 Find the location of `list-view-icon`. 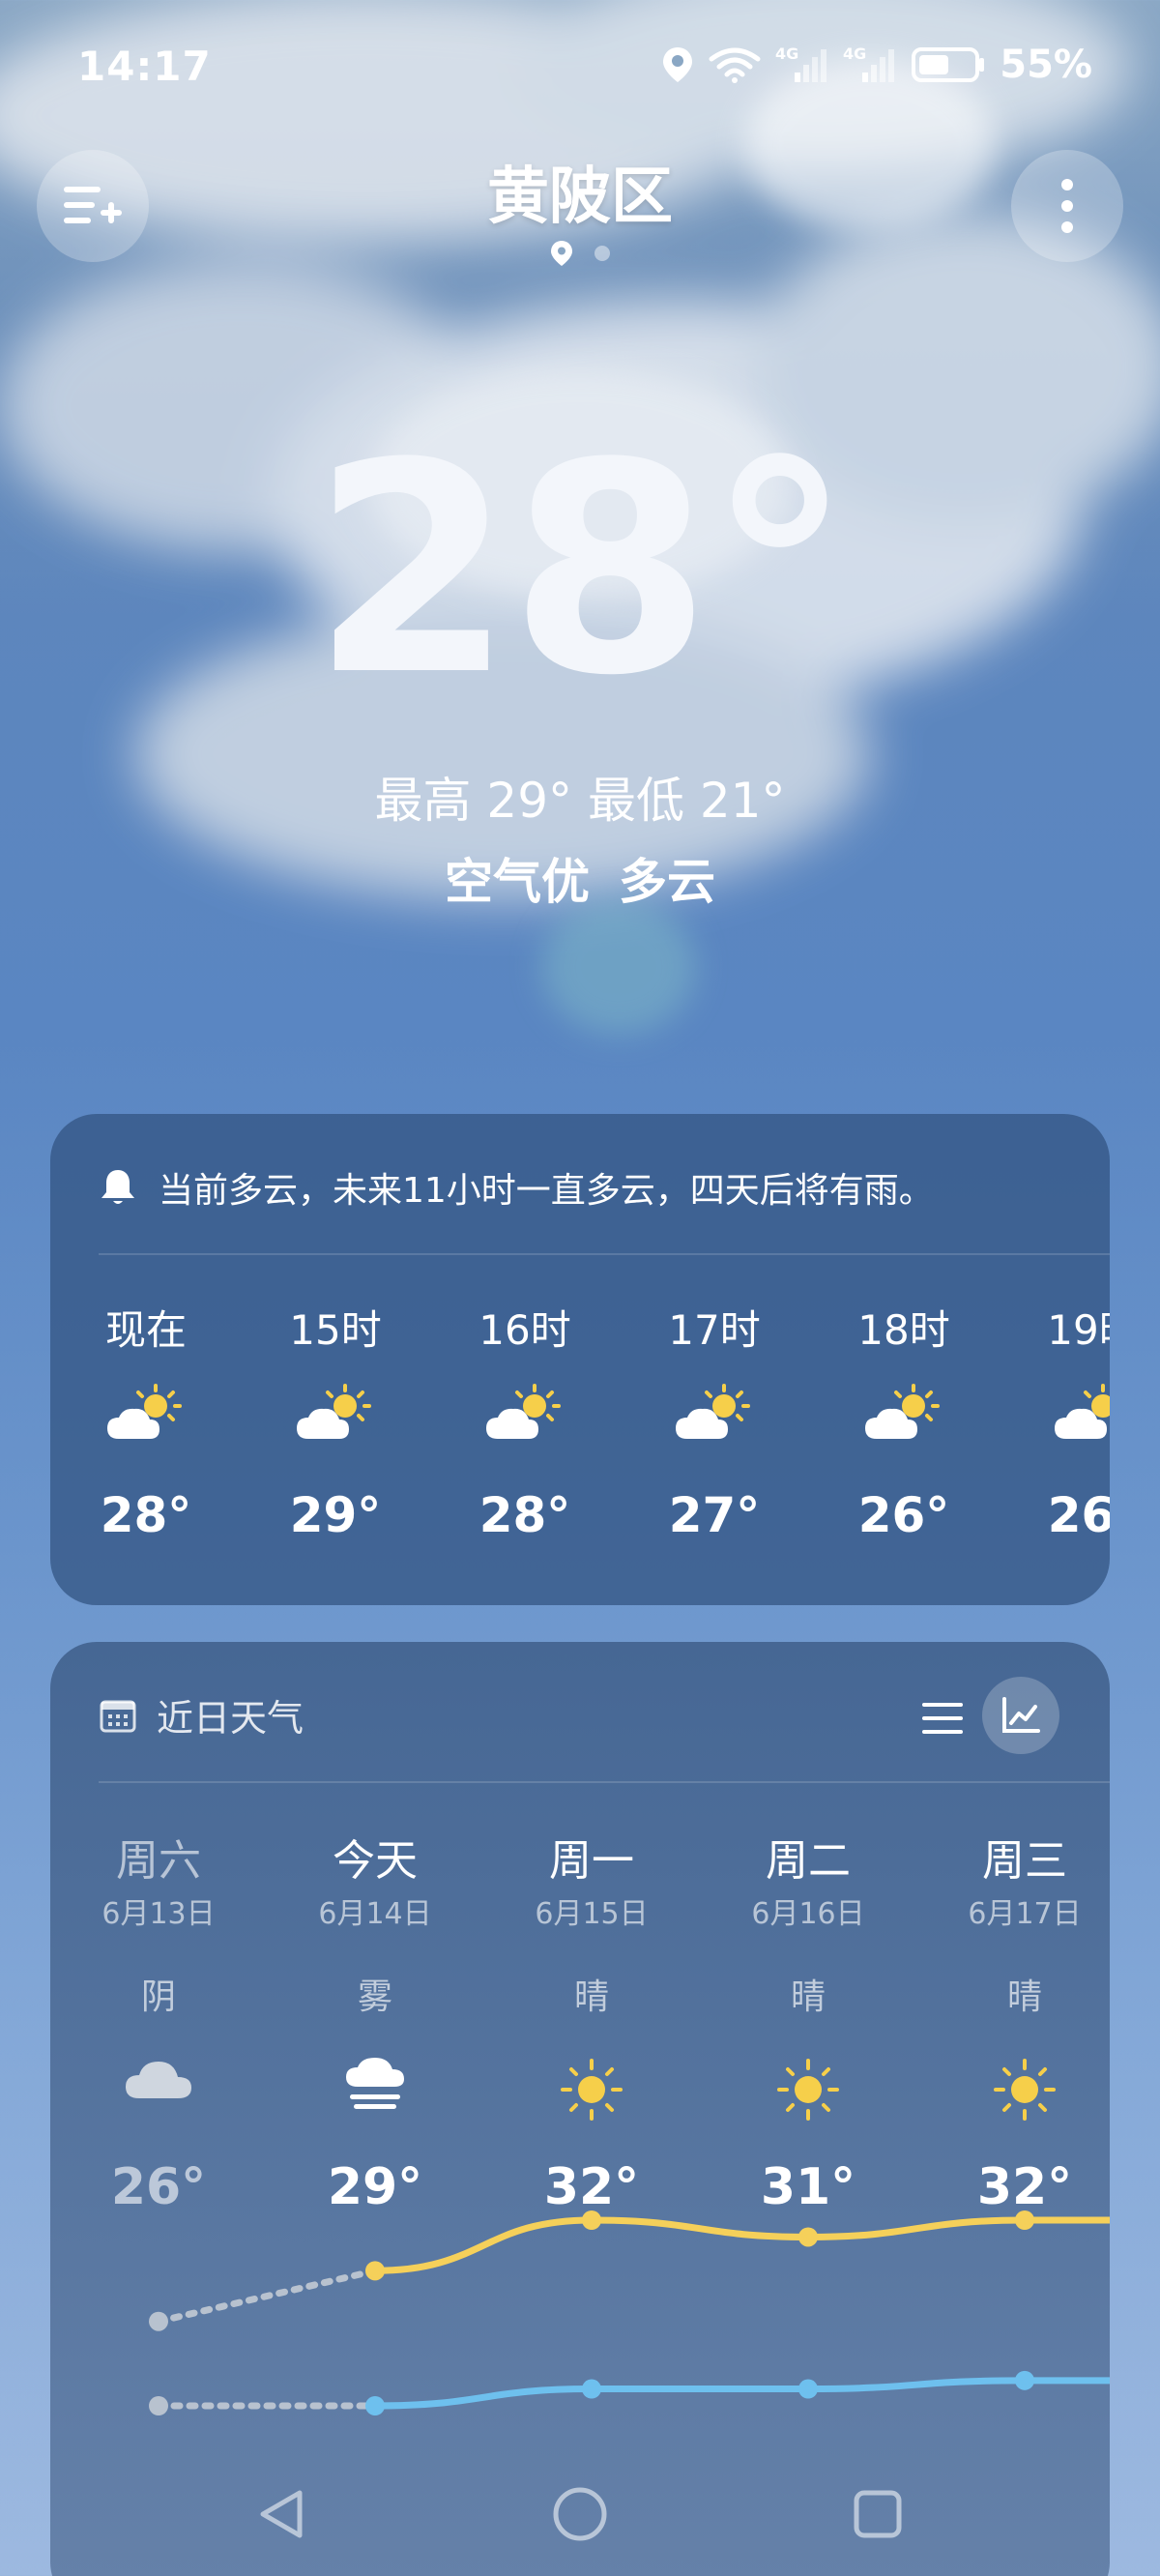

list-view-icon is located at coordinates (943, 1718).